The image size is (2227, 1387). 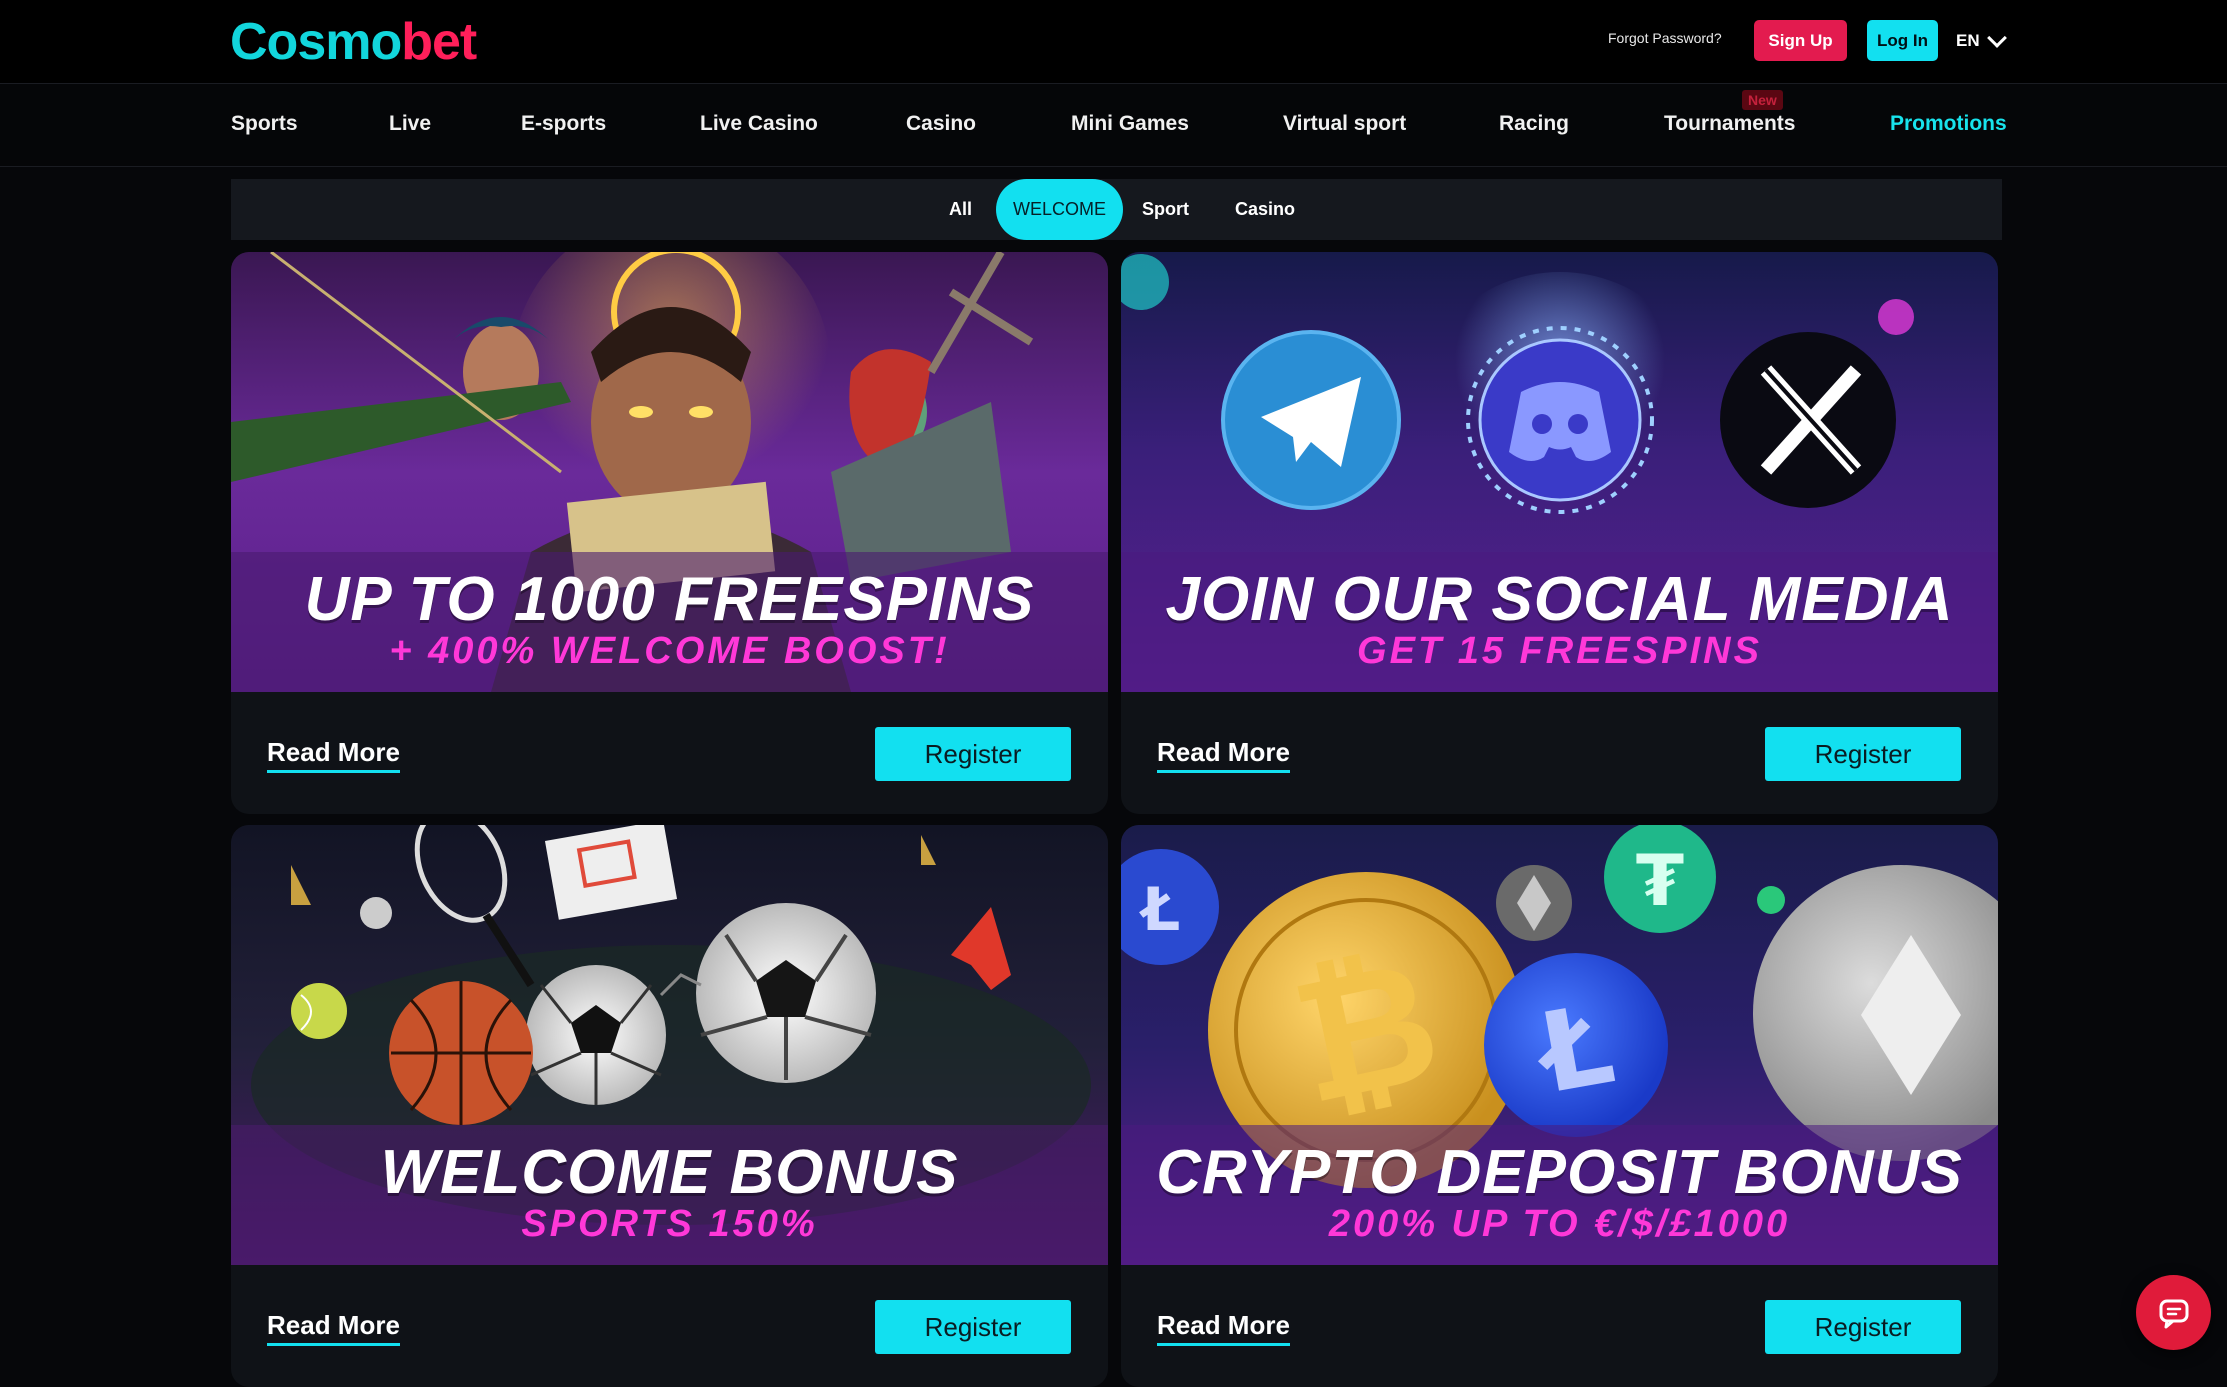 What do you see at coordinates (1130, 124) in the screenshot?
I see `nav-item-mini-games: Mini Games` at bounding box center [1130, 124].